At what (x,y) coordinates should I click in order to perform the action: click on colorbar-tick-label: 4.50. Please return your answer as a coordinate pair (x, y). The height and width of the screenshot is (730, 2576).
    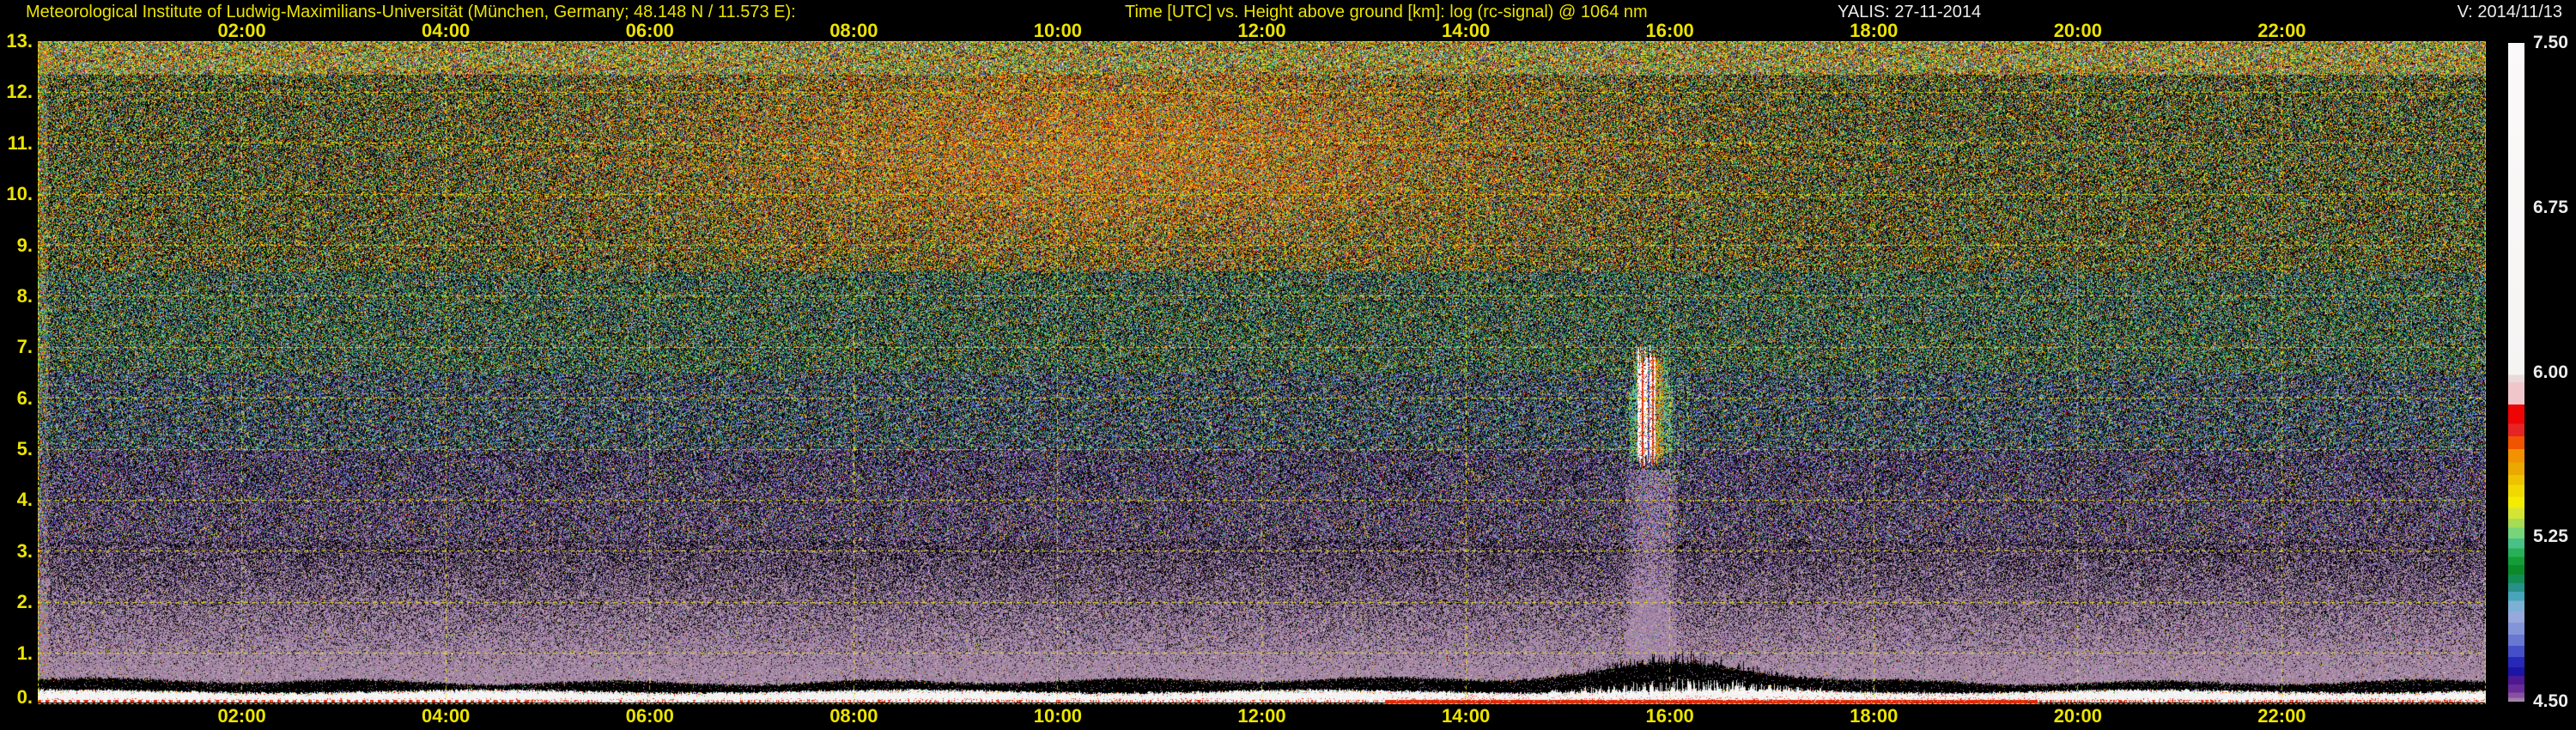
    Looking at the image, I should click on (2551, 701).